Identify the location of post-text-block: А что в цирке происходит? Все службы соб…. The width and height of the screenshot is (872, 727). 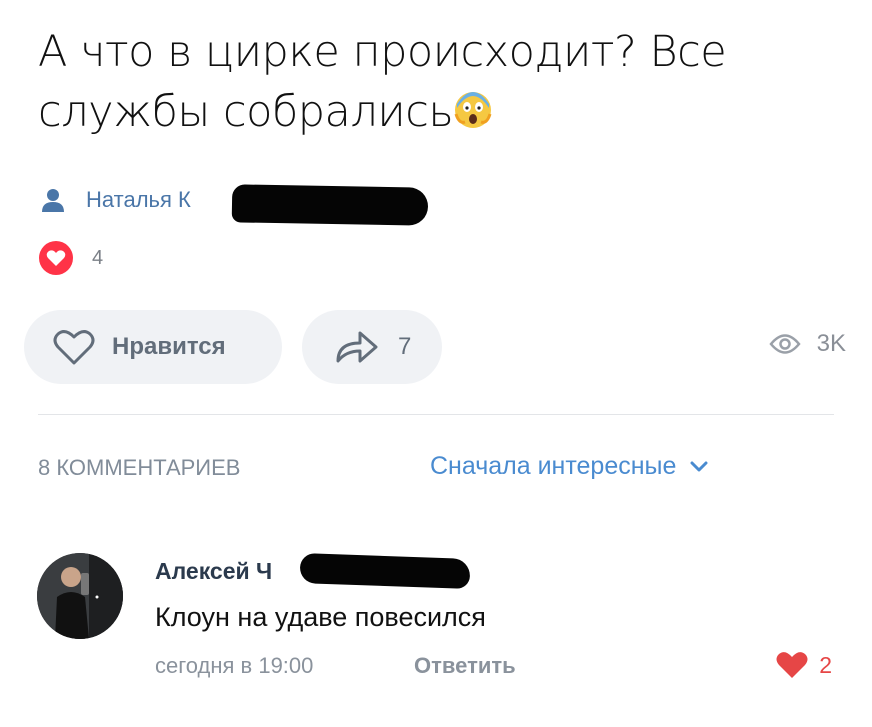
(433, 82).